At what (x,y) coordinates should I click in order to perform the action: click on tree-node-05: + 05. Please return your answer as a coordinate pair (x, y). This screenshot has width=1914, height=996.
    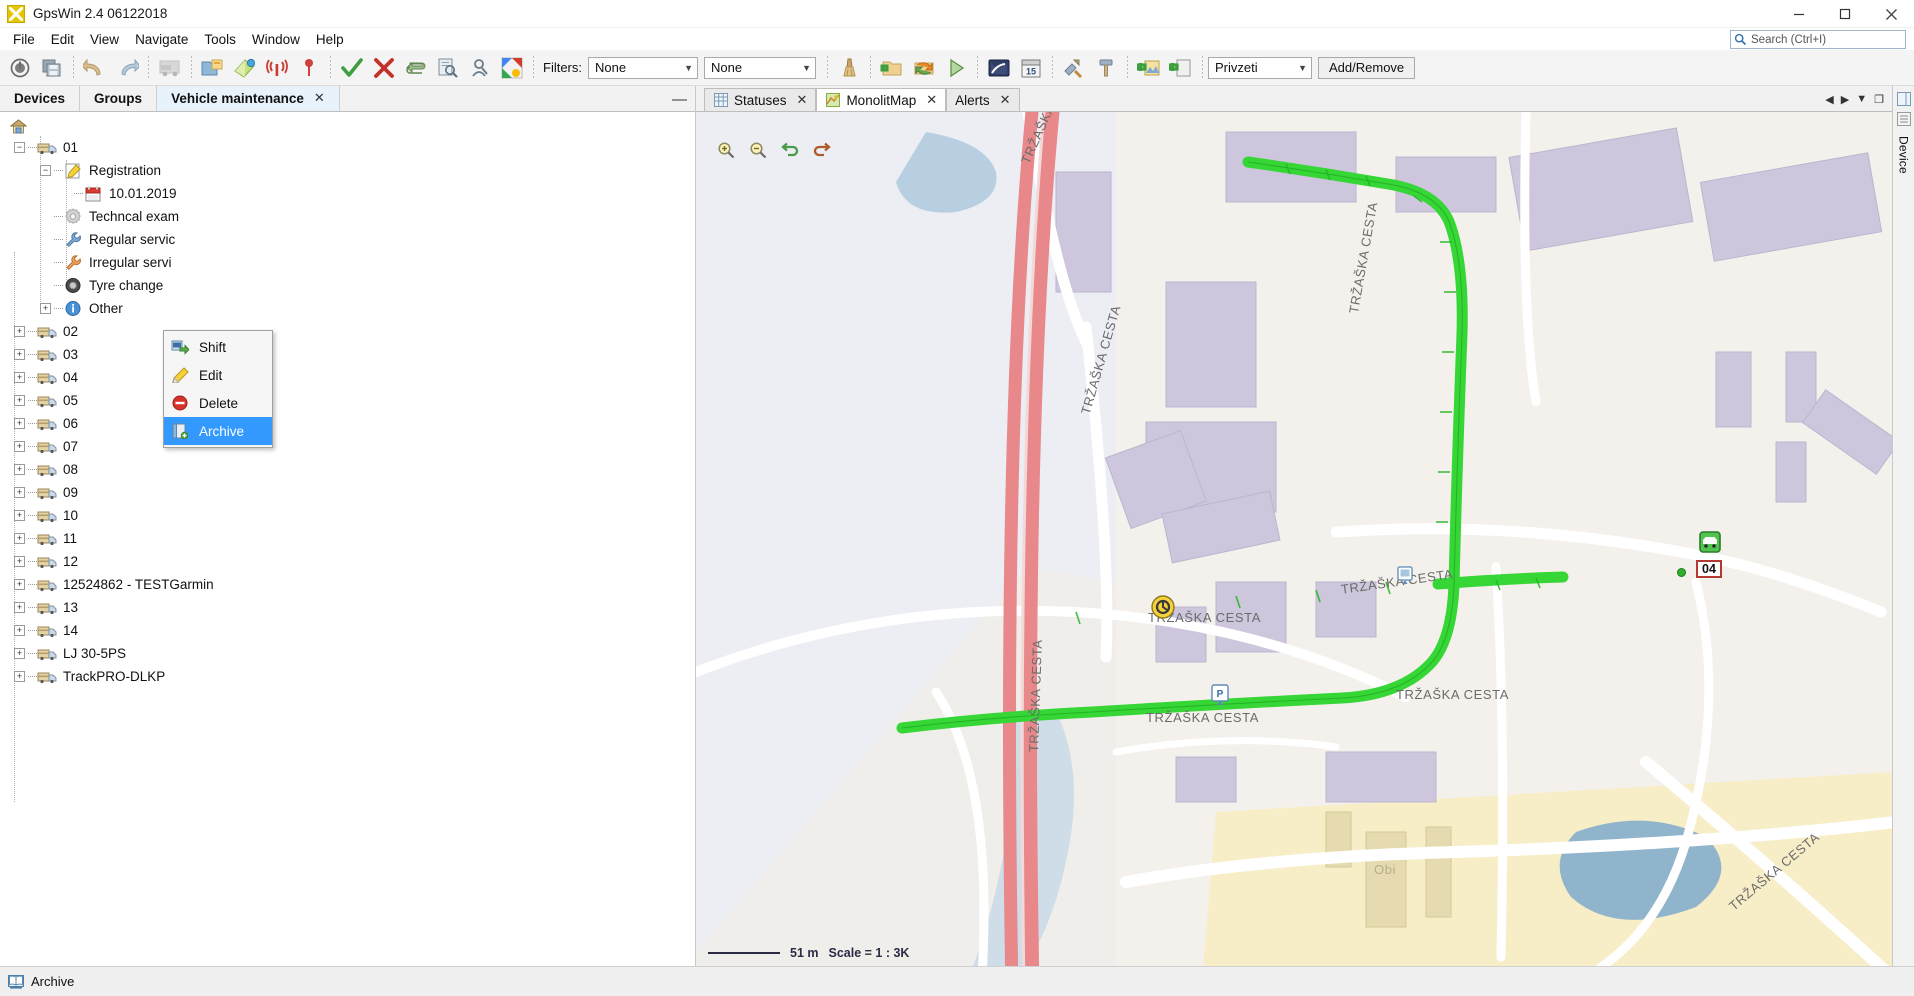
    Looking at the image, I should click on (350, 400).